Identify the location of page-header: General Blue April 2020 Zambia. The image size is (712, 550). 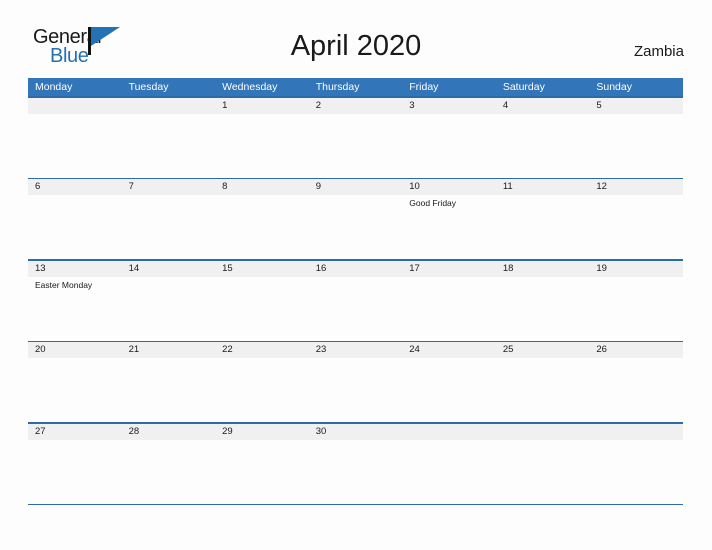
(356, 38).